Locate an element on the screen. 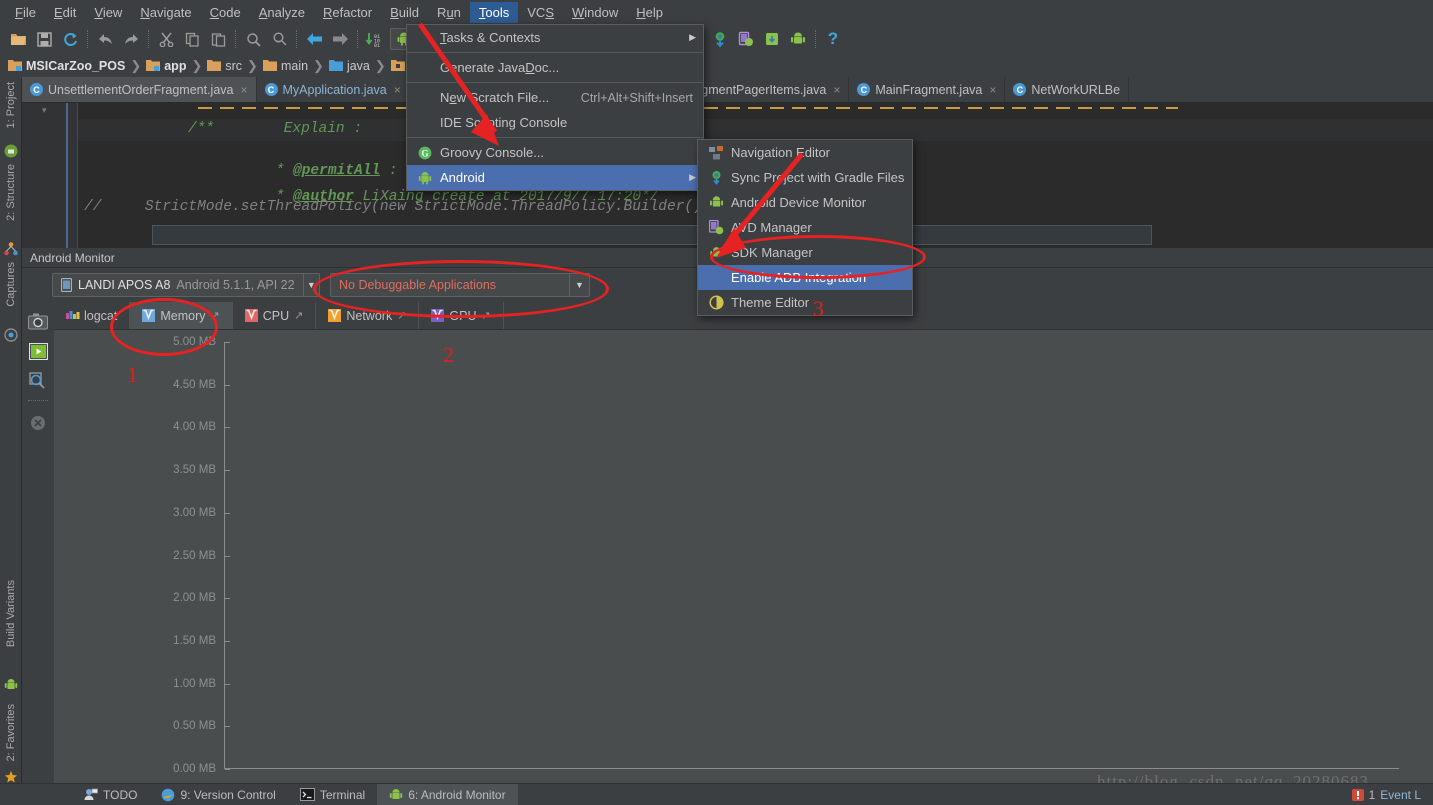 The width and height of the screenshot is (1433, 805). sidebar-item-favorites: 2: Favorites is located at coordinates (11, 732).